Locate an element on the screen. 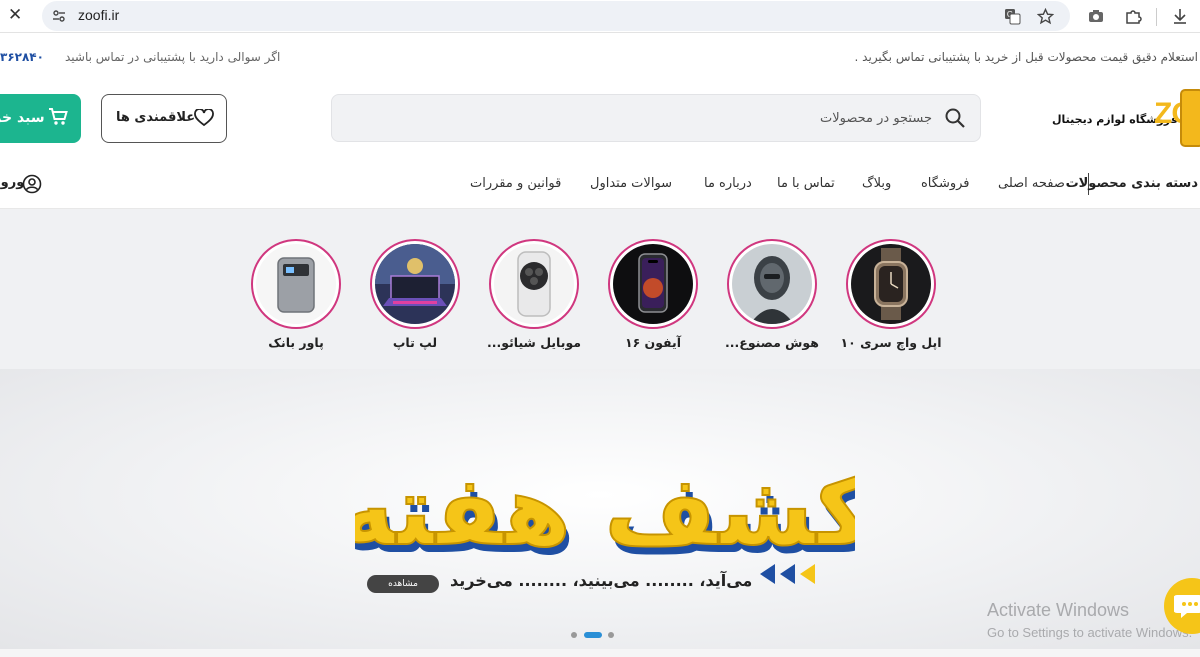 The height and width of the screenshot is (657, 1200). nav-item-contact: تماس با ما is located at coordinates (806, 183).